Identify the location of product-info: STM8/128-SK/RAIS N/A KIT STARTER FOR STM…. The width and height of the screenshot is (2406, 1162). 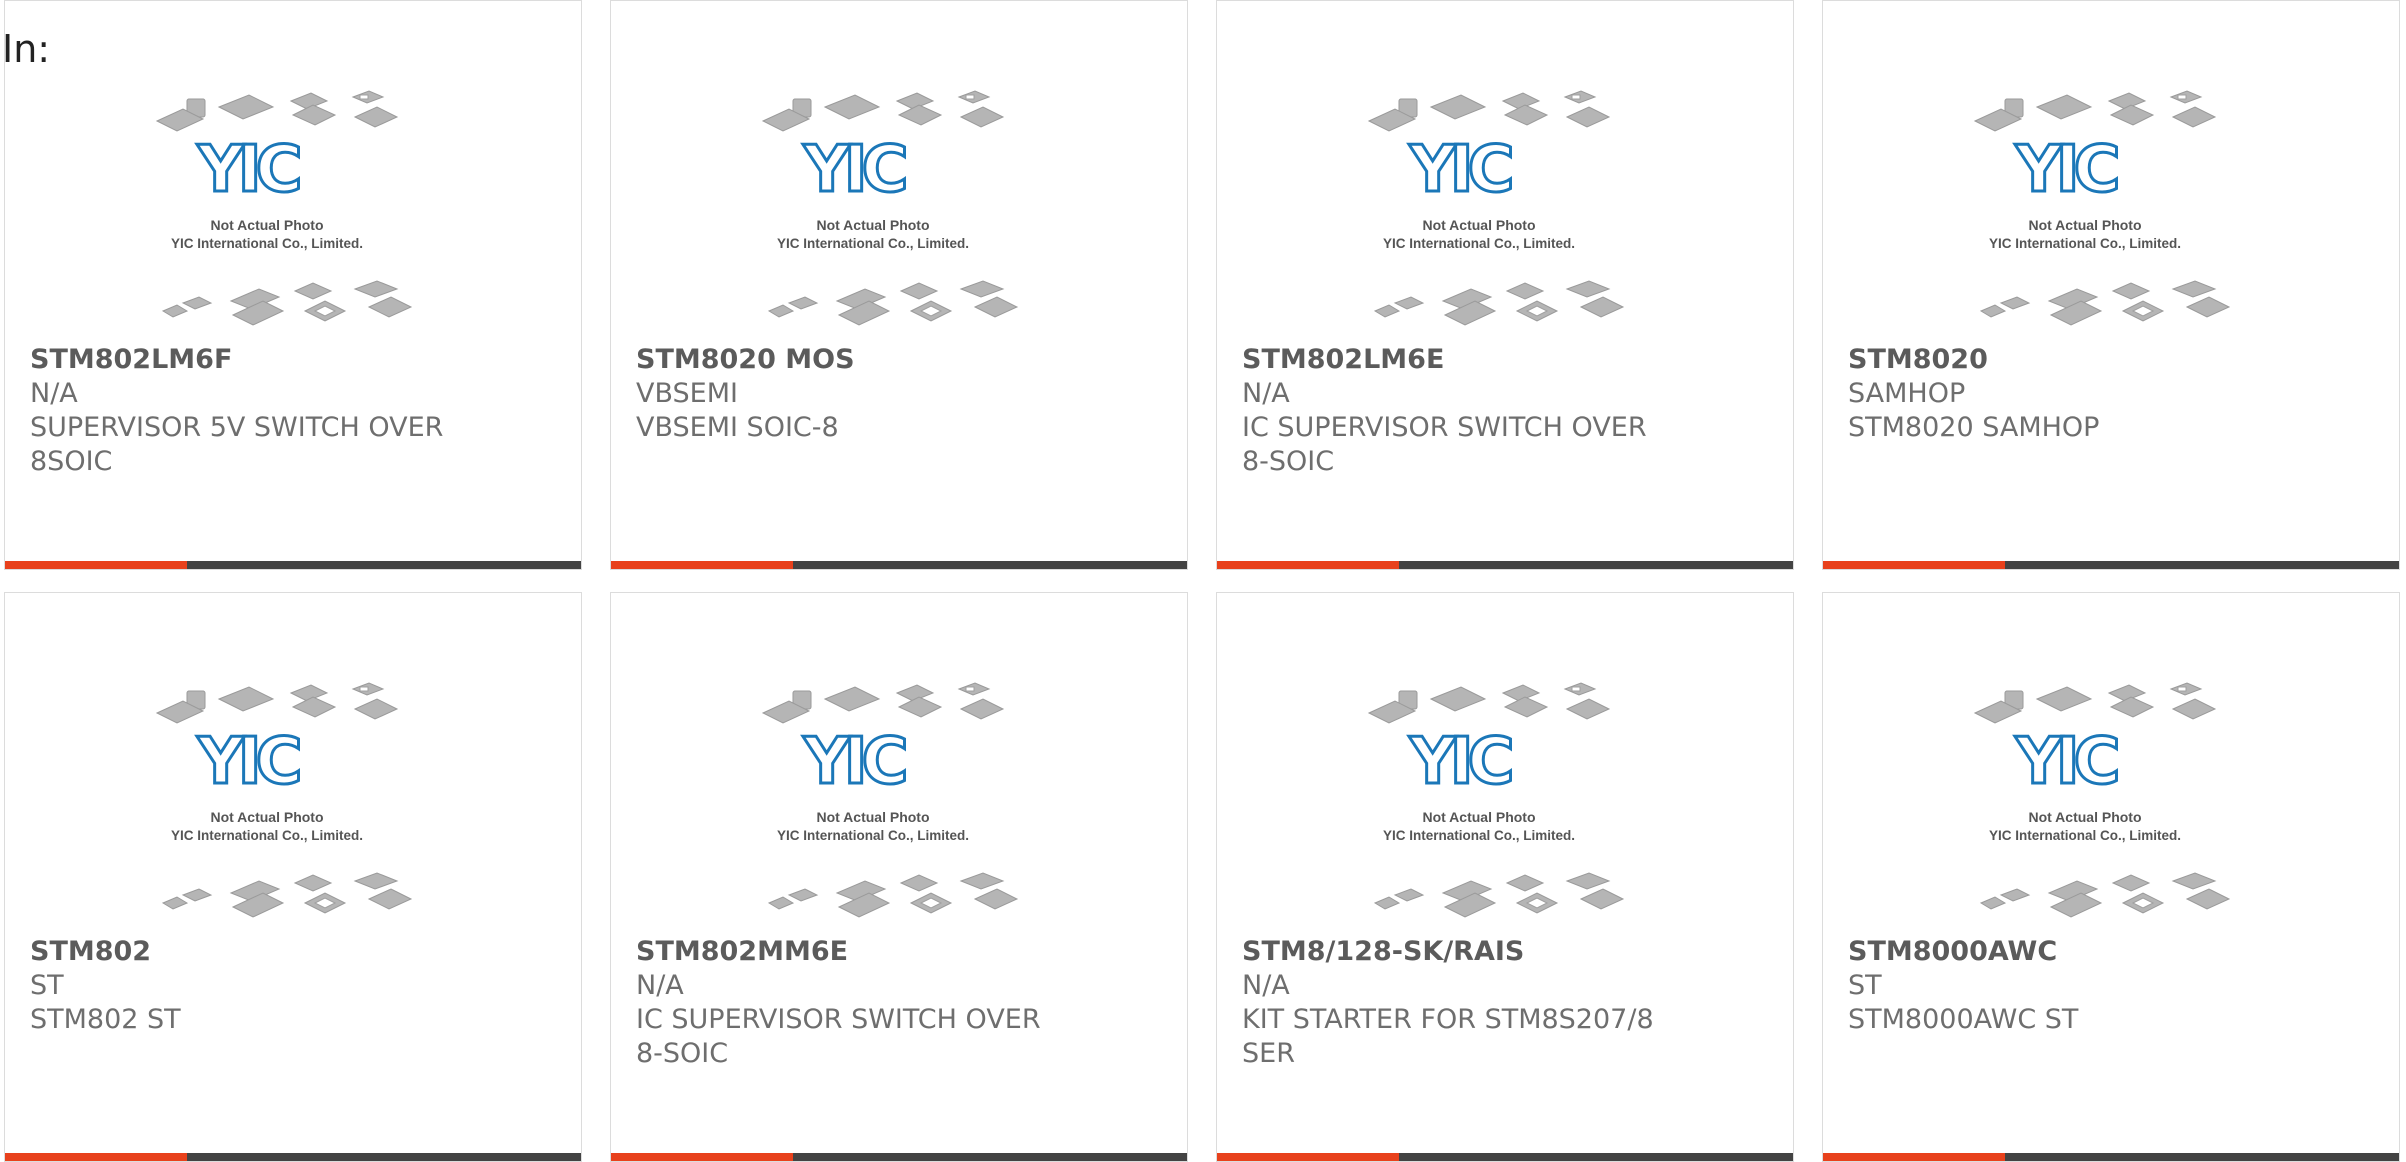
(1507, 1003).